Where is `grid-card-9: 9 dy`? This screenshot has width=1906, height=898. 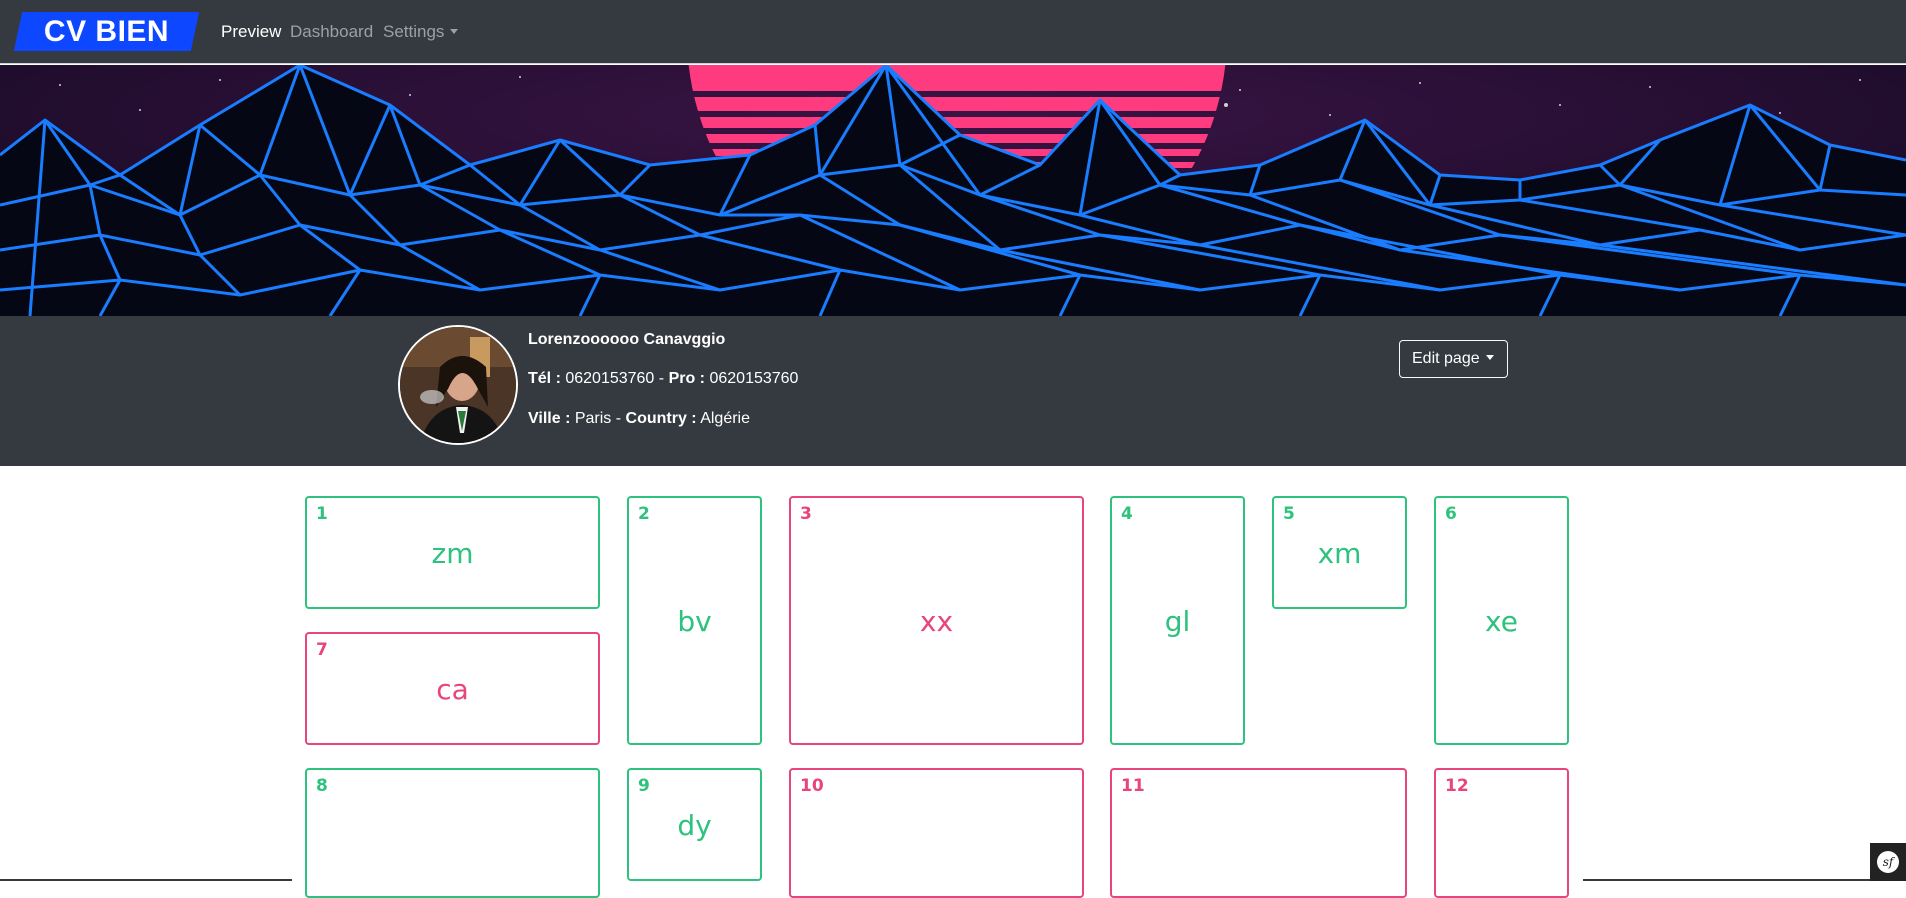
grid-card-9: 9 dy is located at coordinates (694, 824).